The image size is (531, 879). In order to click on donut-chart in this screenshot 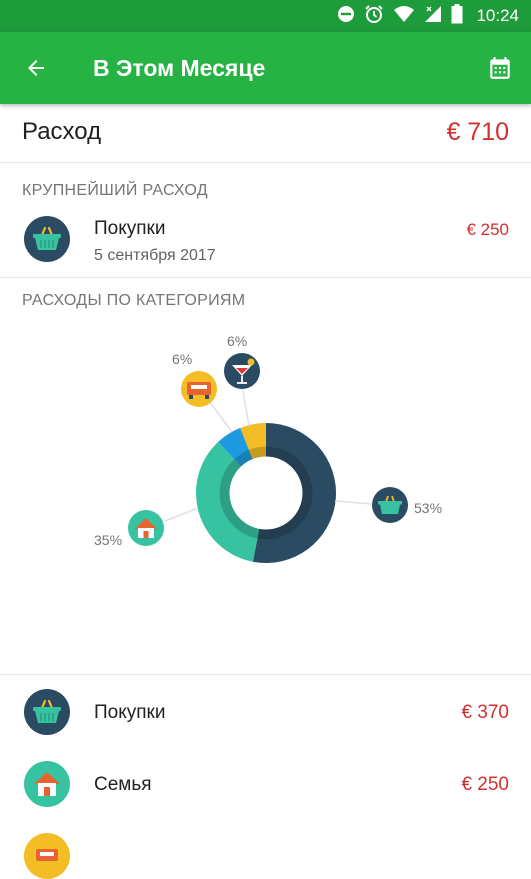, I will do `click(268, 458)`.